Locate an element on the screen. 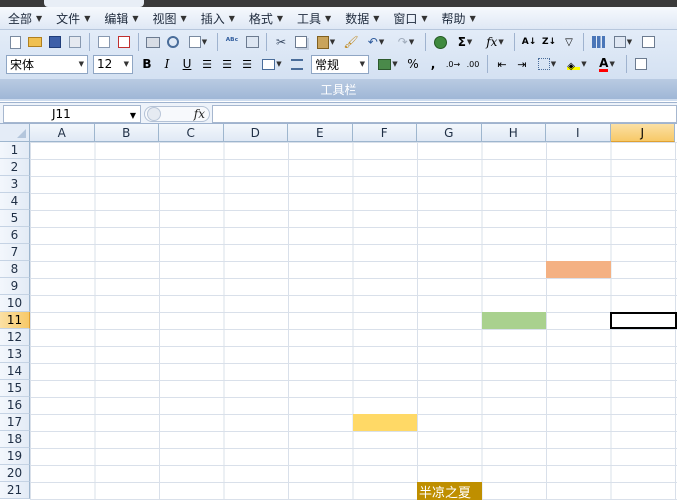 This screenshot has height=500, width=677. menu-window: 窗口 ▼ is located at coordinates (411, 18).